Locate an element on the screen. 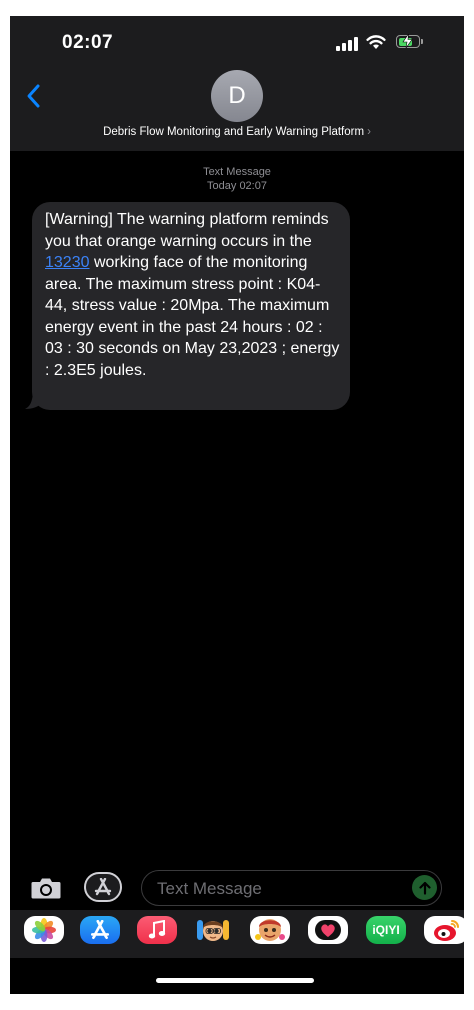  animoji-icon is located at coordinates (270, 930).